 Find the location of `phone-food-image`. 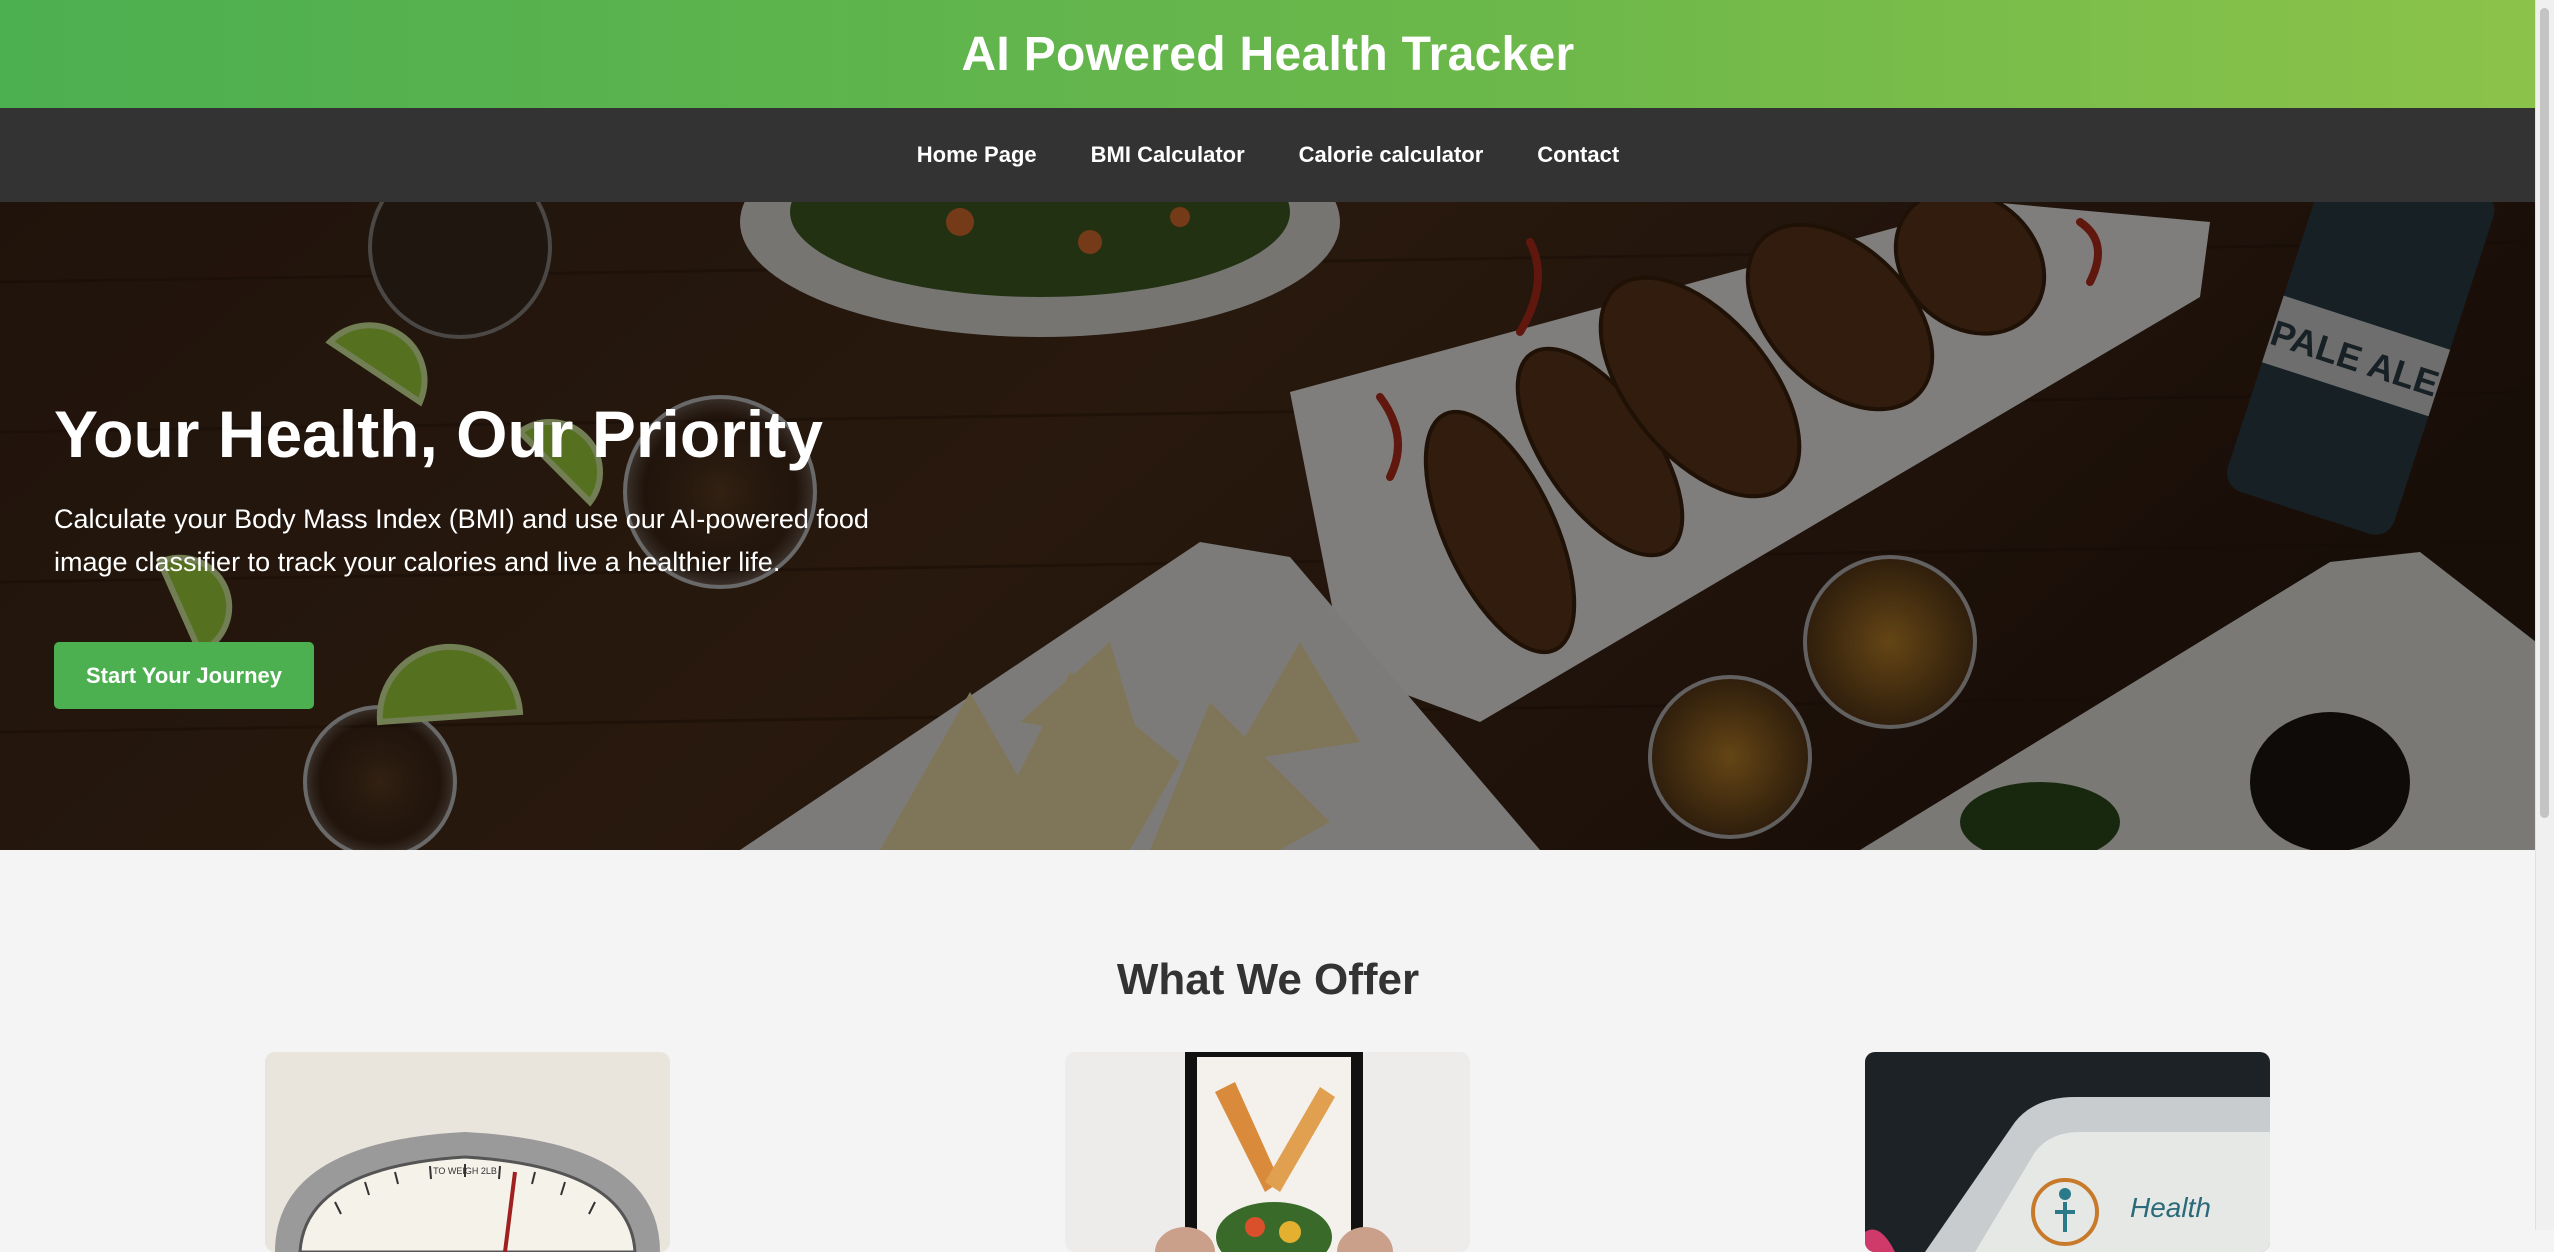

phone-food-image is located at coordinates (1267, 1152).